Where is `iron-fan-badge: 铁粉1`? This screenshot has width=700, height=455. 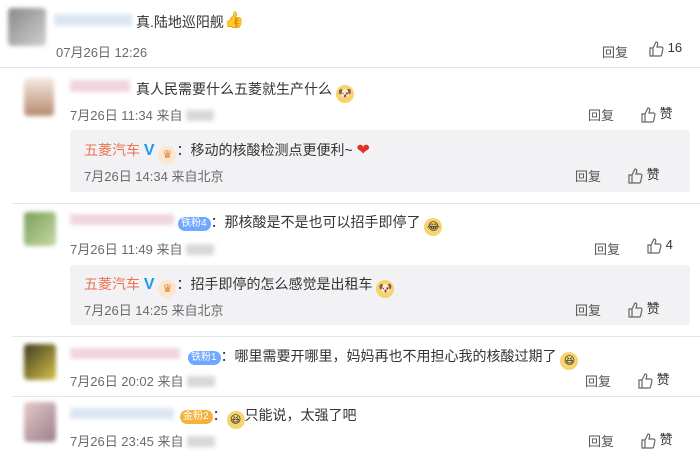
iron-fan-badge: 铁粉1 is located at coordinates (204, 358).